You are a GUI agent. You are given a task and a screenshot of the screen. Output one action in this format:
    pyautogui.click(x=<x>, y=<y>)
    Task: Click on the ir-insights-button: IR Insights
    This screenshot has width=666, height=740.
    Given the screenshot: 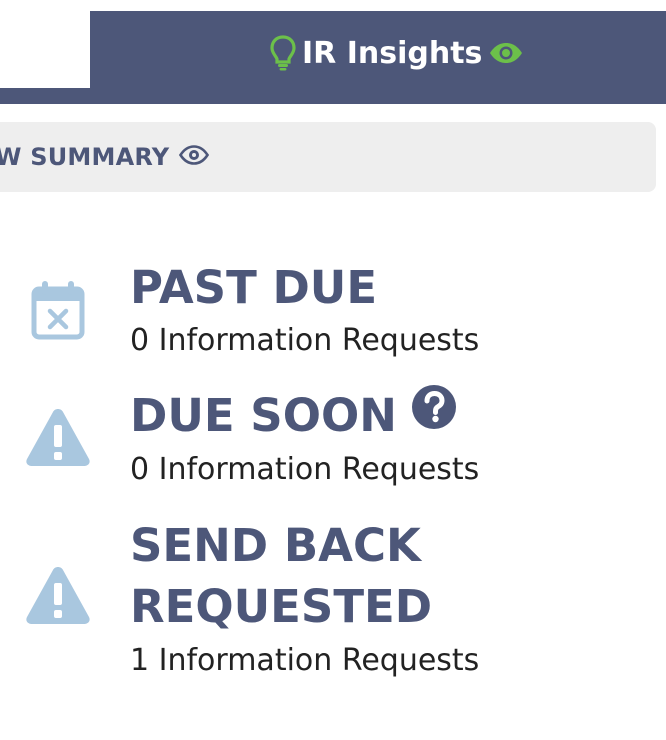 What is the action you would take?
    pyautogui.click(x=397, y=53)
    